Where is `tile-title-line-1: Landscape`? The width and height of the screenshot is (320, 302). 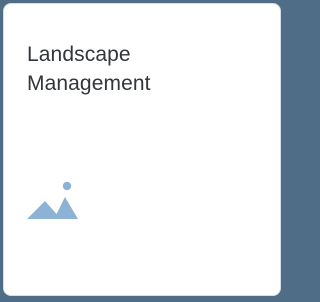
tile-title-line-1: Landscape is located at coordinates (79, 54).